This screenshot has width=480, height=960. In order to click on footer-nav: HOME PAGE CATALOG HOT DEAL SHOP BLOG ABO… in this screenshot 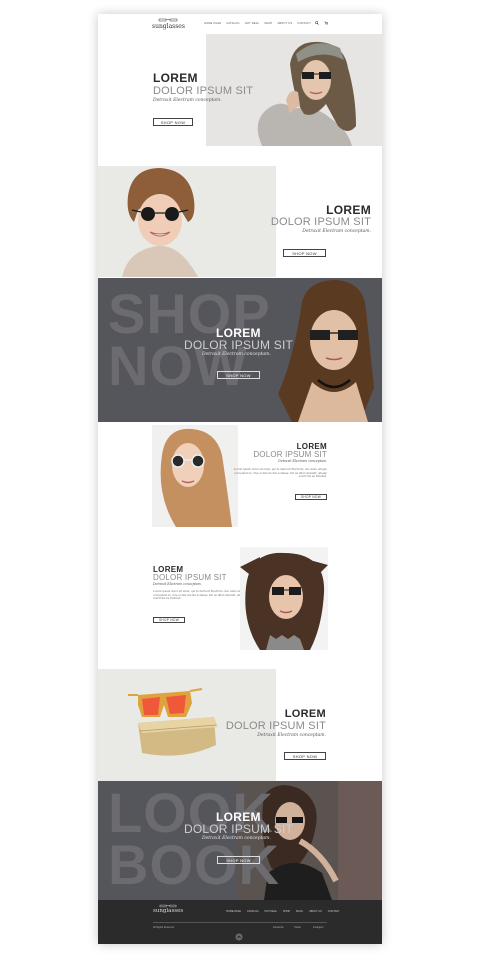, I will do `click(283, 911)`.